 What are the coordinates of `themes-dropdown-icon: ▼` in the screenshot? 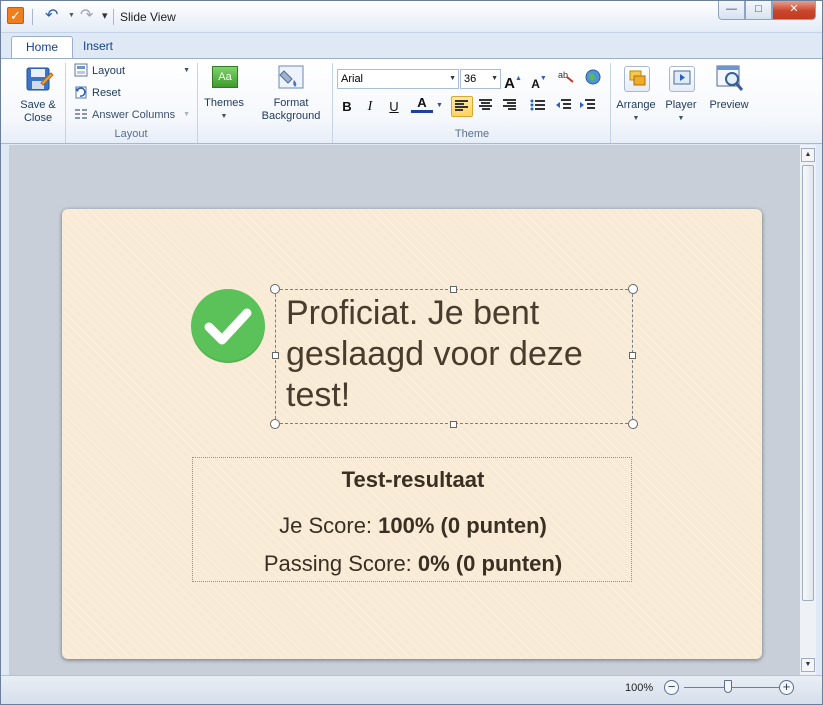 It's located at (224, 116).